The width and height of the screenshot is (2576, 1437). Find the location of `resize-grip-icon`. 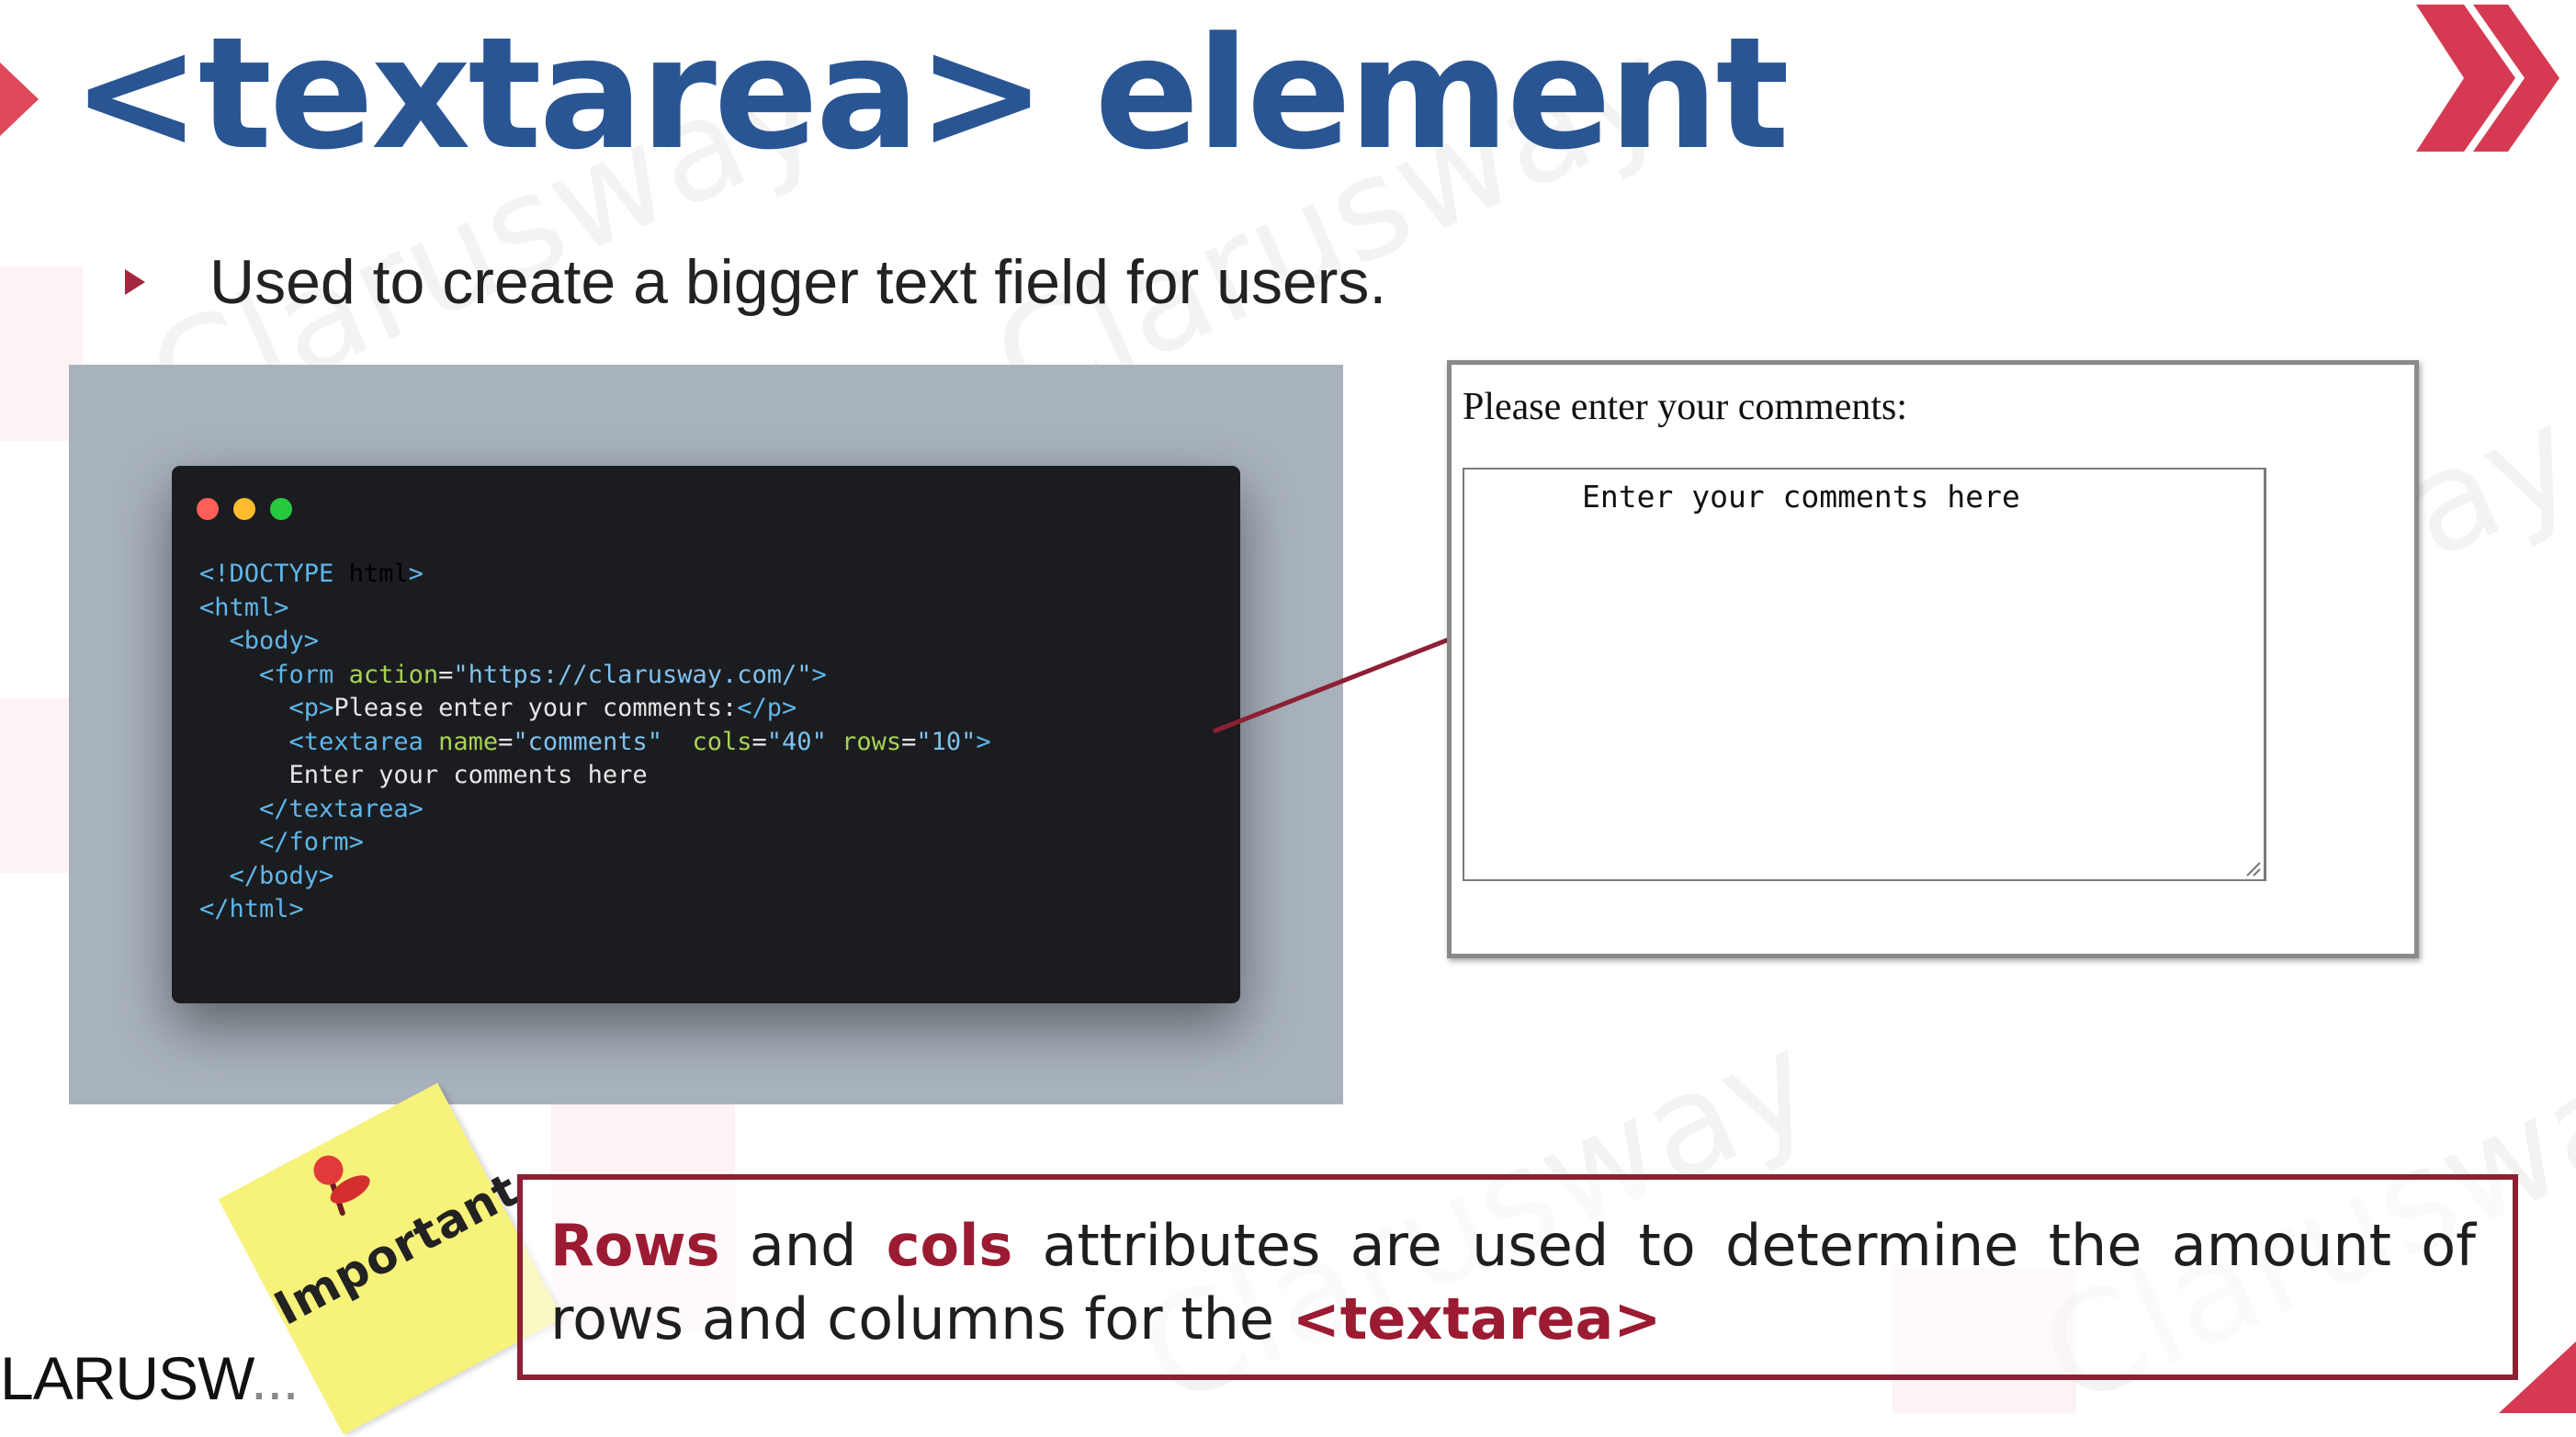

resize-grip-icon is located at coordinates (2252, 868).